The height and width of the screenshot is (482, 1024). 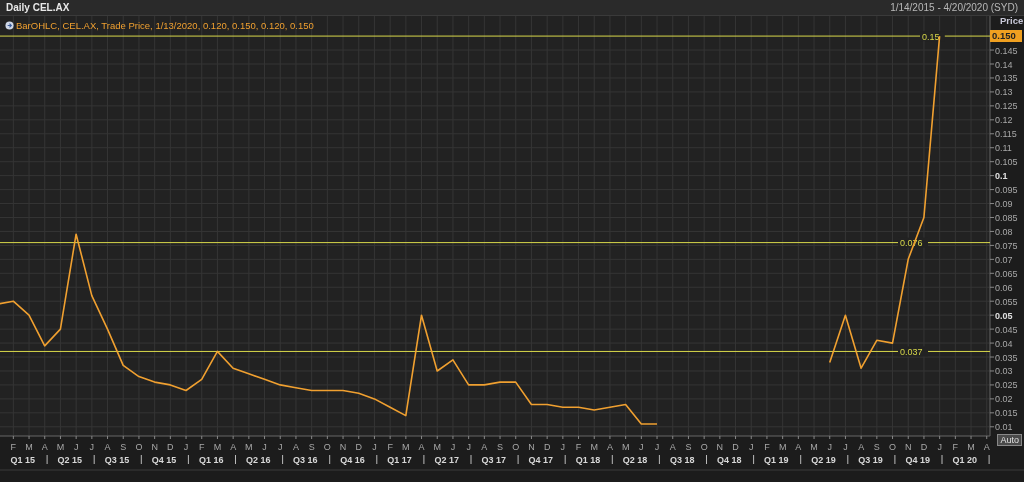 I want to click on axis-label: 0.035, so click(x=1006, y=357).